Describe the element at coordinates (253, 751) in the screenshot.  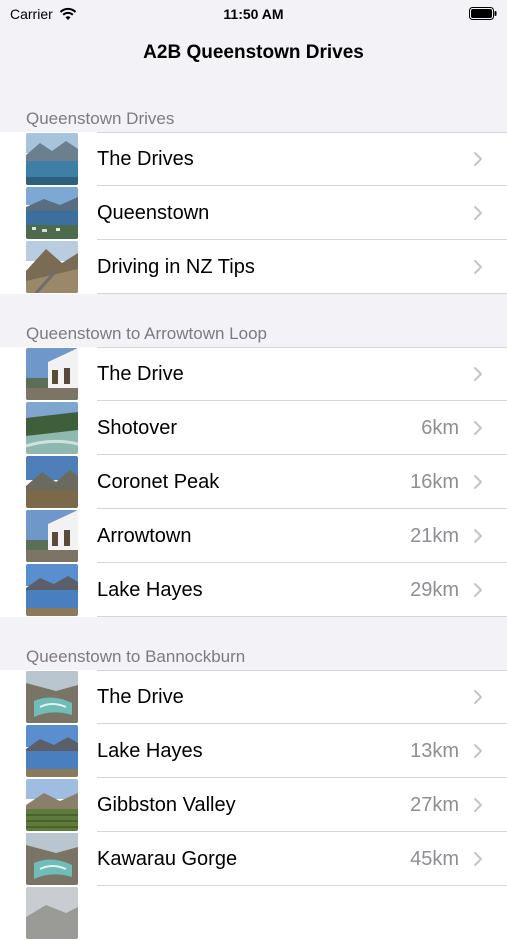
I see `list-item-lake-hayes: Lake Hayes 13km` at that location.